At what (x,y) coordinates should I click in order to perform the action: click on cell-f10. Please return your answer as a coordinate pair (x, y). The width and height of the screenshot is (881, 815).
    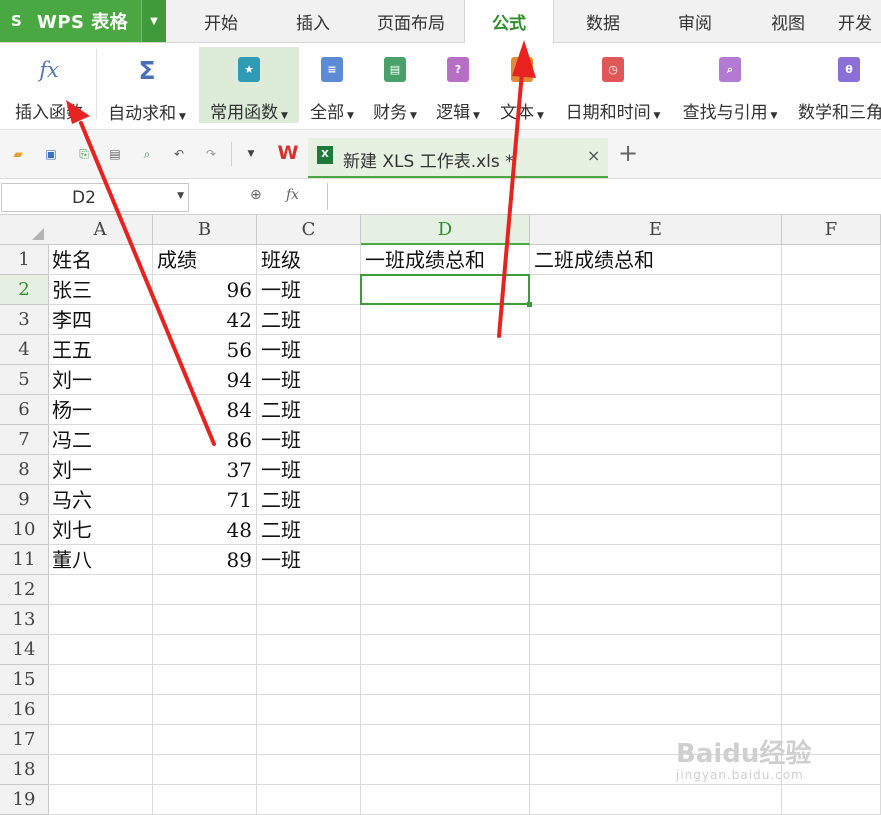
    Looking at the image, I should click on (831, 530).